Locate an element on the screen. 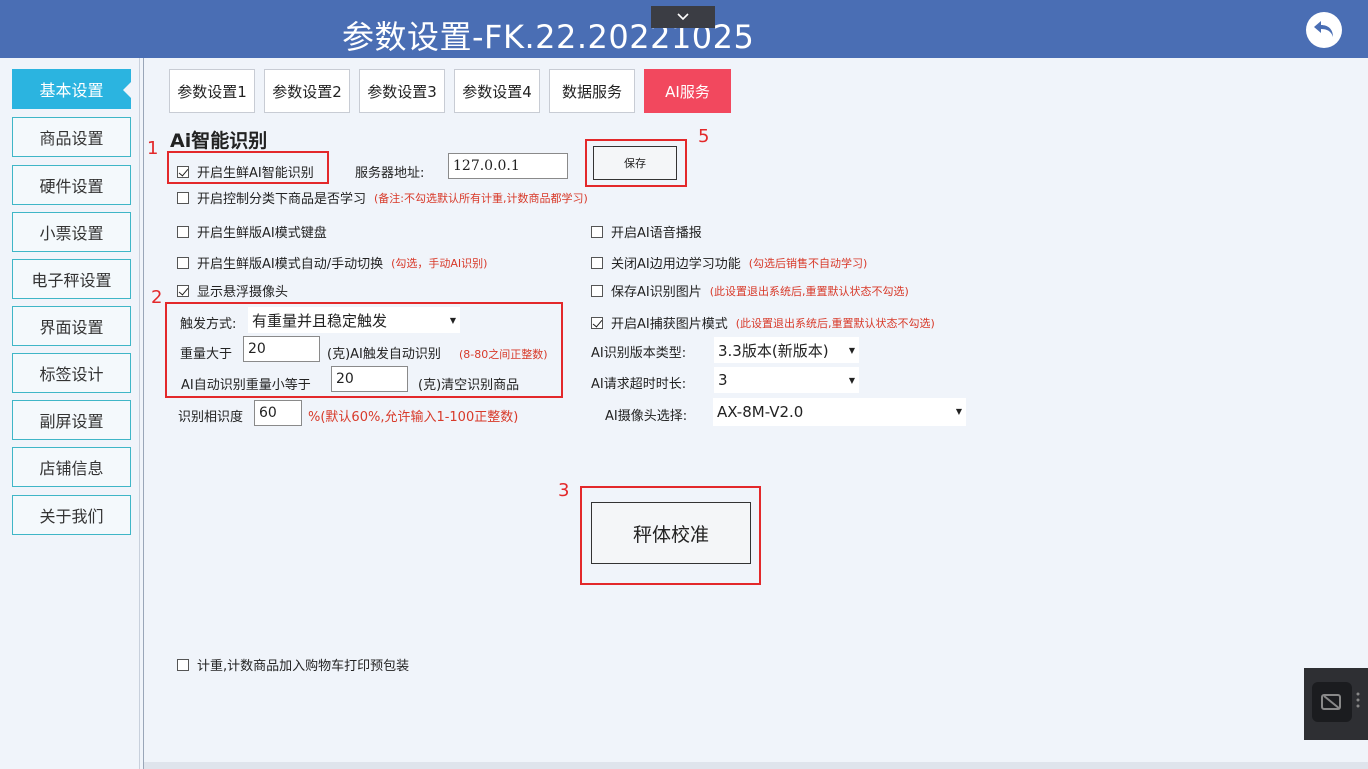 This screenshot has height=769, width=1368. back-arrow-icon is located at coordinates (1323, 29).